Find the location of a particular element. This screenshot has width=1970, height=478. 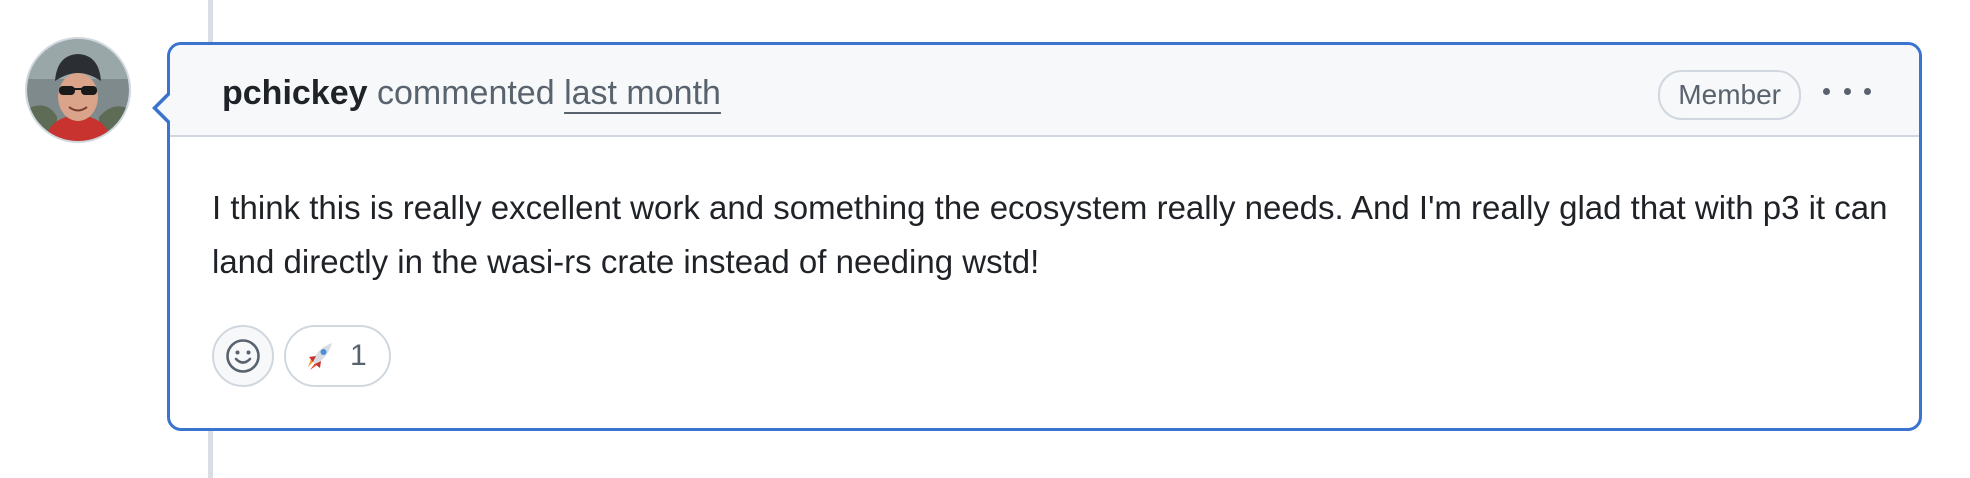

comment-options-button is located at coordinates (1847, 91).